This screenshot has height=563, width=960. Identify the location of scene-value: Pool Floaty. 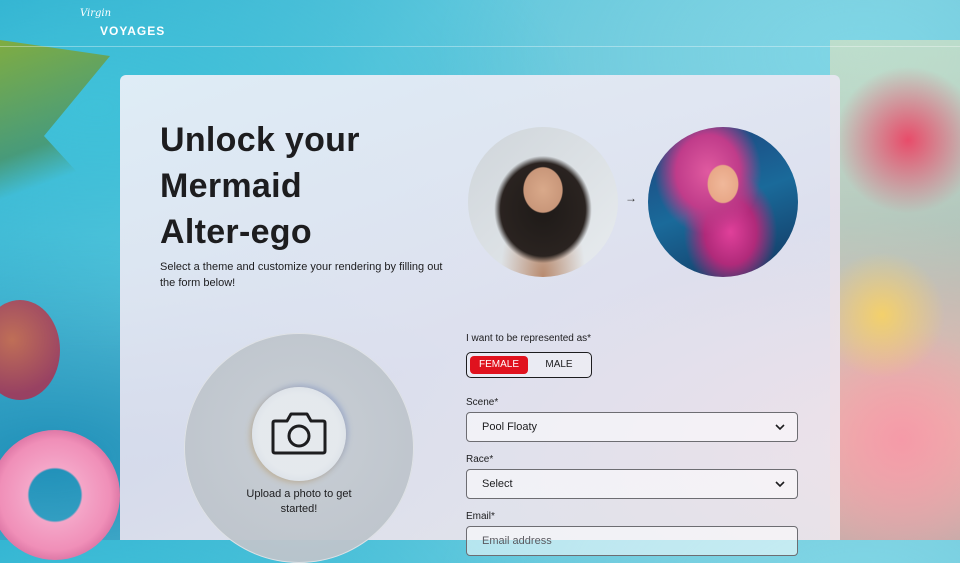
(510, 427).